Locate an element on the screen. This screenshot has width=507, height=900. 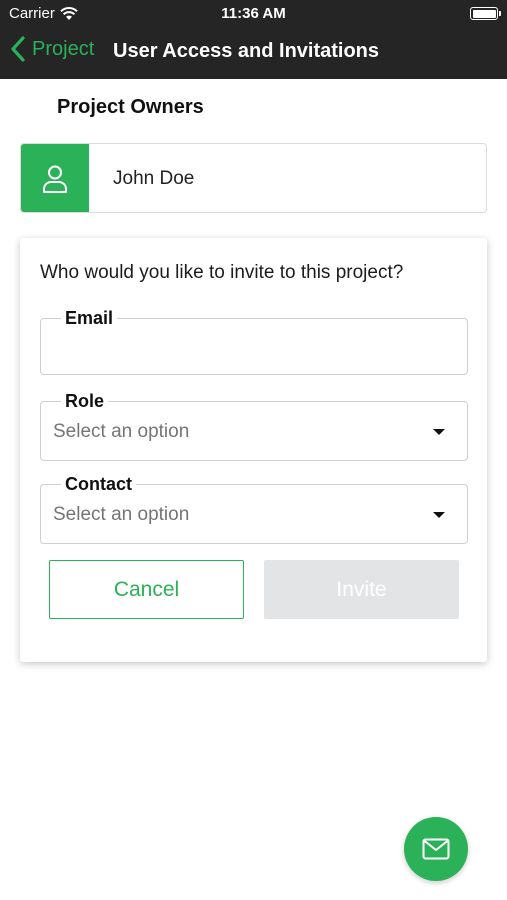
role-value: Select an option is located at coordinates (121, 431).